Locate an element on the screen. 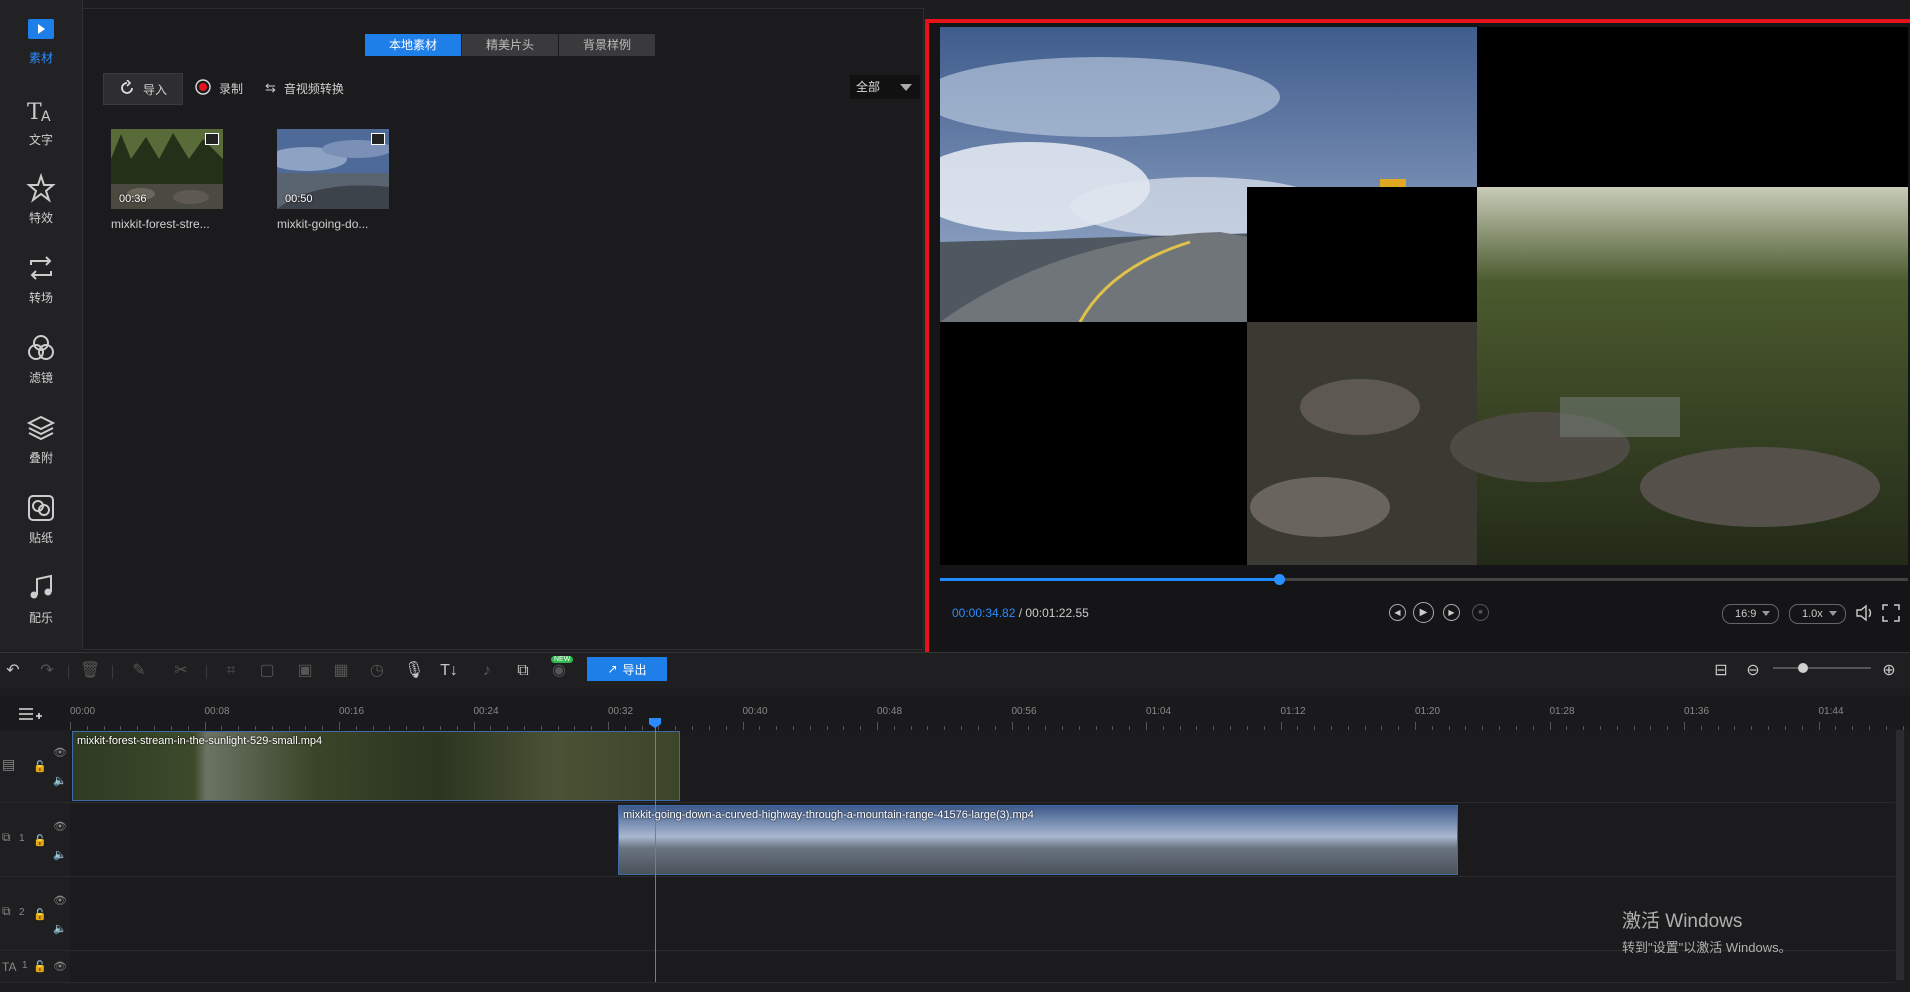 This screenshot has width=1910, height=992. progress-handle is located at coordinates (1279, 579).